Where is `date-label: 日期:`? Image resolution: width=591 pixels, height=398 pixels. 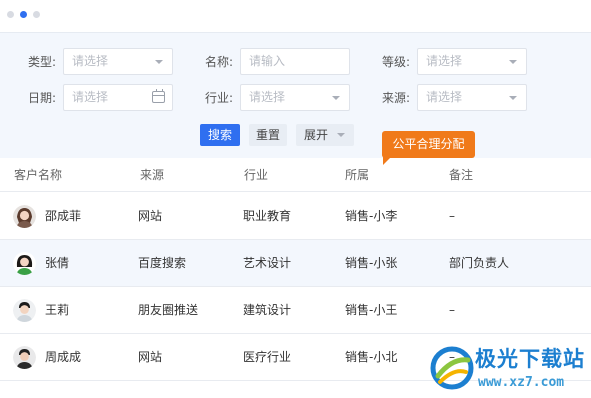 date-label: 日期: is located at coordinates (42, 98).